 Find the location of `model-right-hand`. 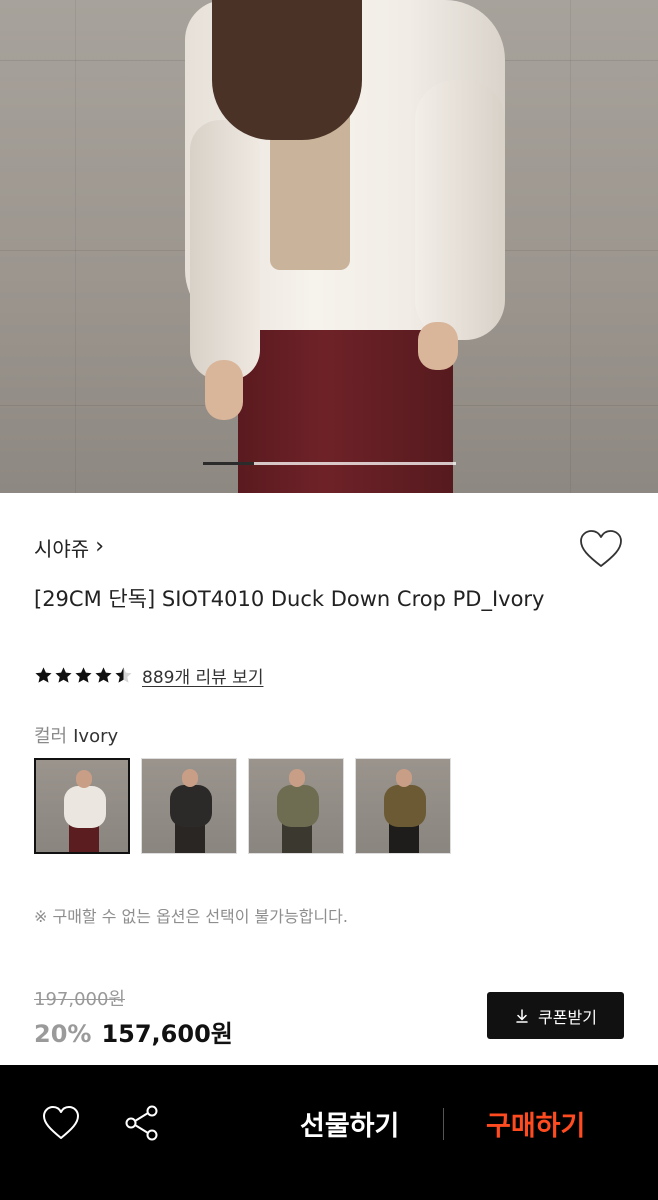

model-right-hand is located at coordinates (438, 346).